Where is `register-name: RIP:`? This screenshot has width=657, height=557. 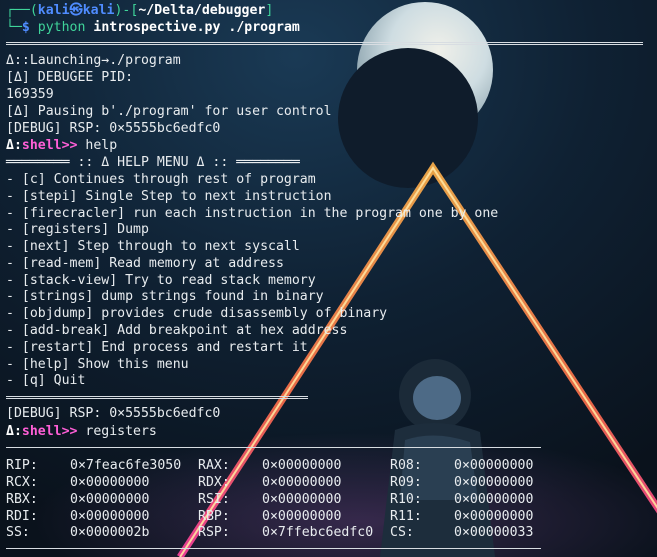
register-name: RIP: is located at coordinates (22, 465).